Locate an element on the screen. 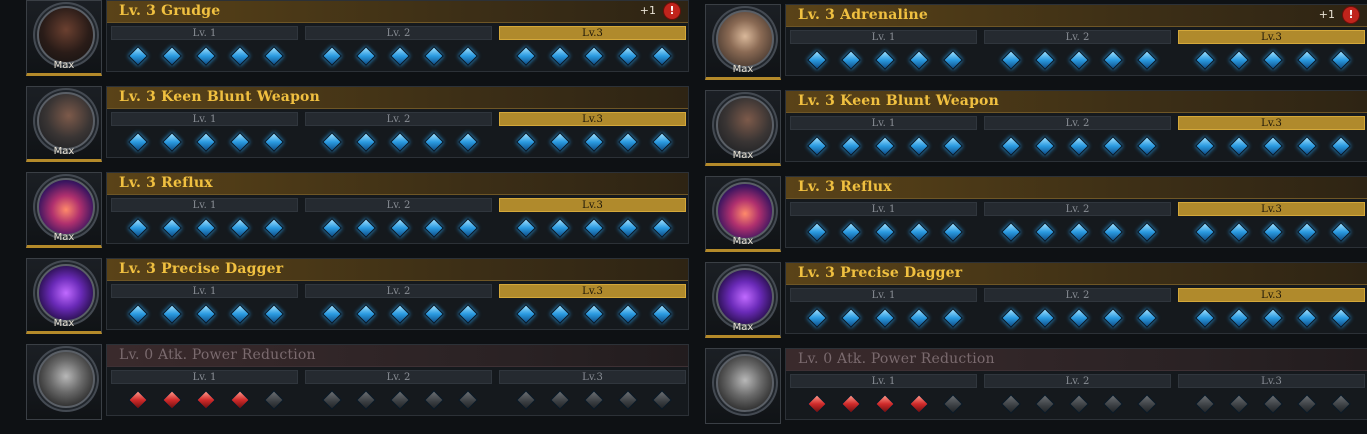  engraving-title: Lv. 3 Precise Dagger is located at coordinates (201, 269).